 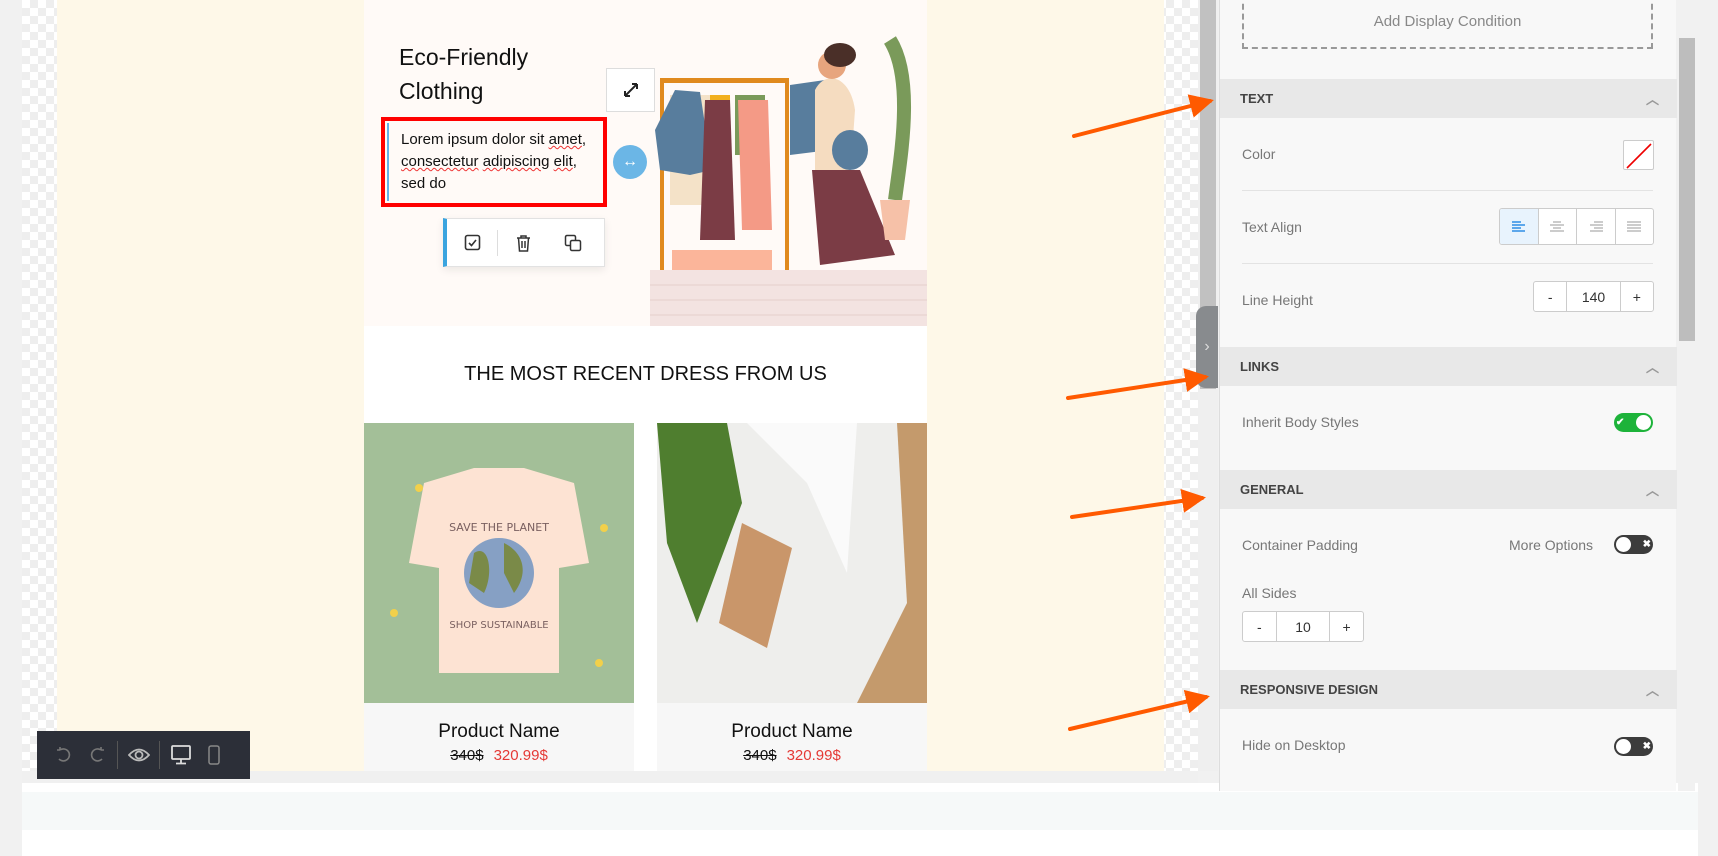 What do you see at coordinates (860, 819) in the screenshot?
I see `footer-area` at bounding box center [860, 819].